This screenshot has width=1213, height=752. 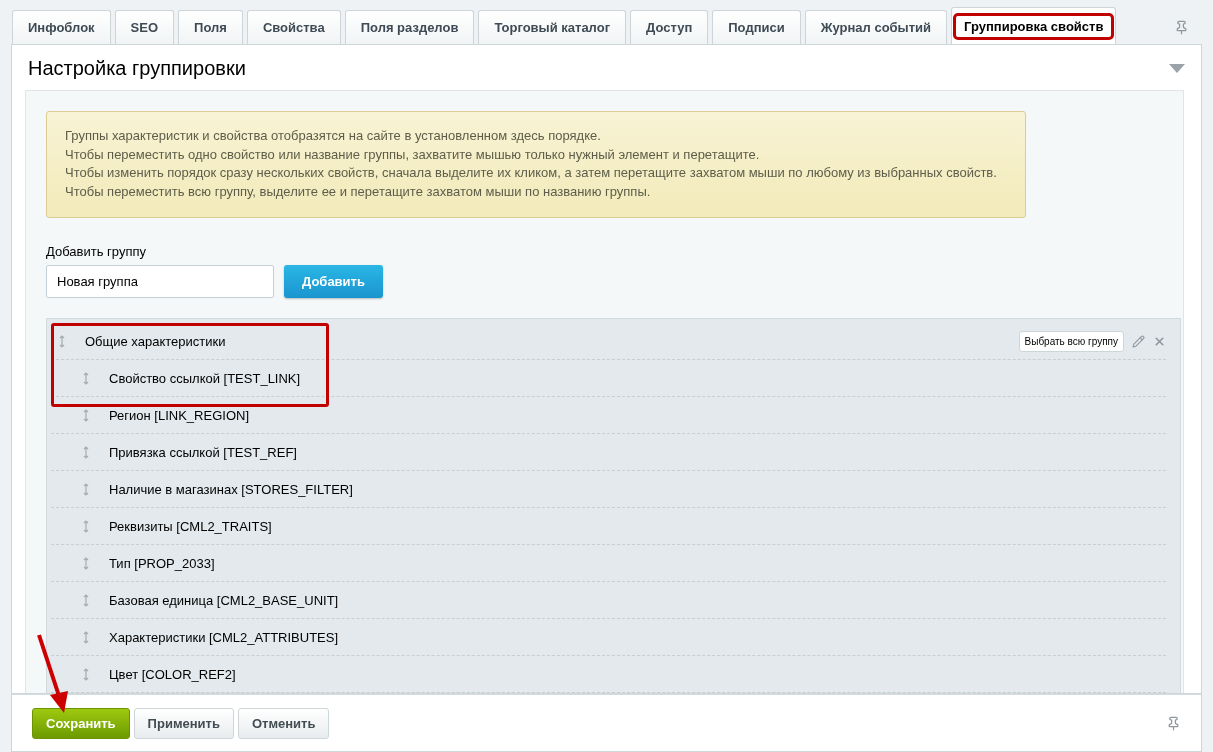 What do you see at coordinates (61, 27) in the screenshot?
I see `tab: Инфоблок` at bounding box center [61, 27].